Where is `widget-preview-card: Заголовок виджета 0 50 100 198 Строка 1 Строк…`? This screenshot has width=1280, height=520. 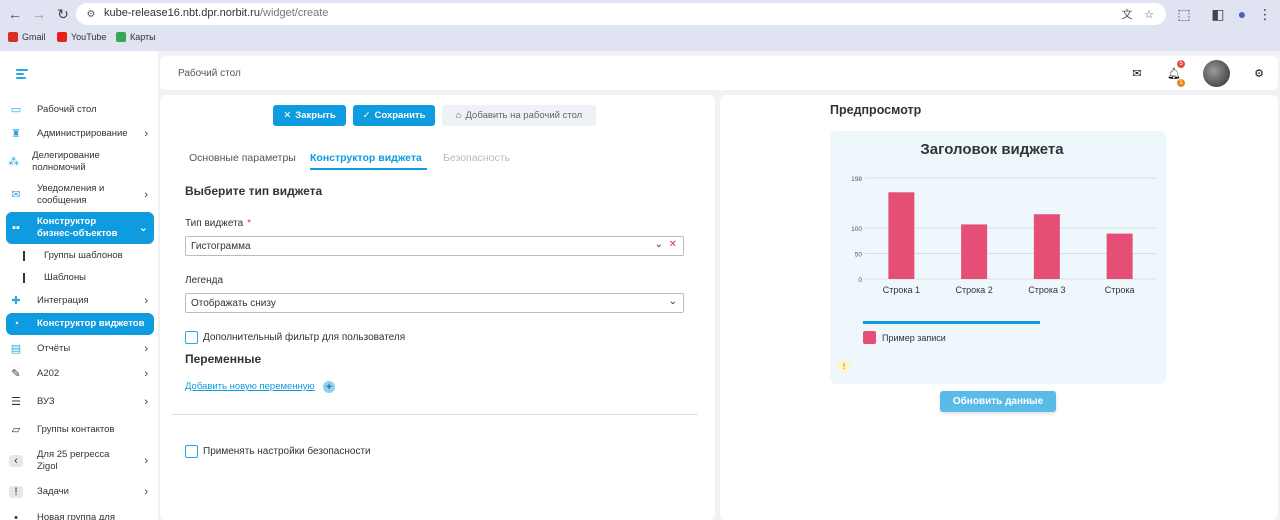 widget-preview-card: Заголовок виджета 0 50 100 198 Строка 1 Строк… is located at coordinates (998, 257).